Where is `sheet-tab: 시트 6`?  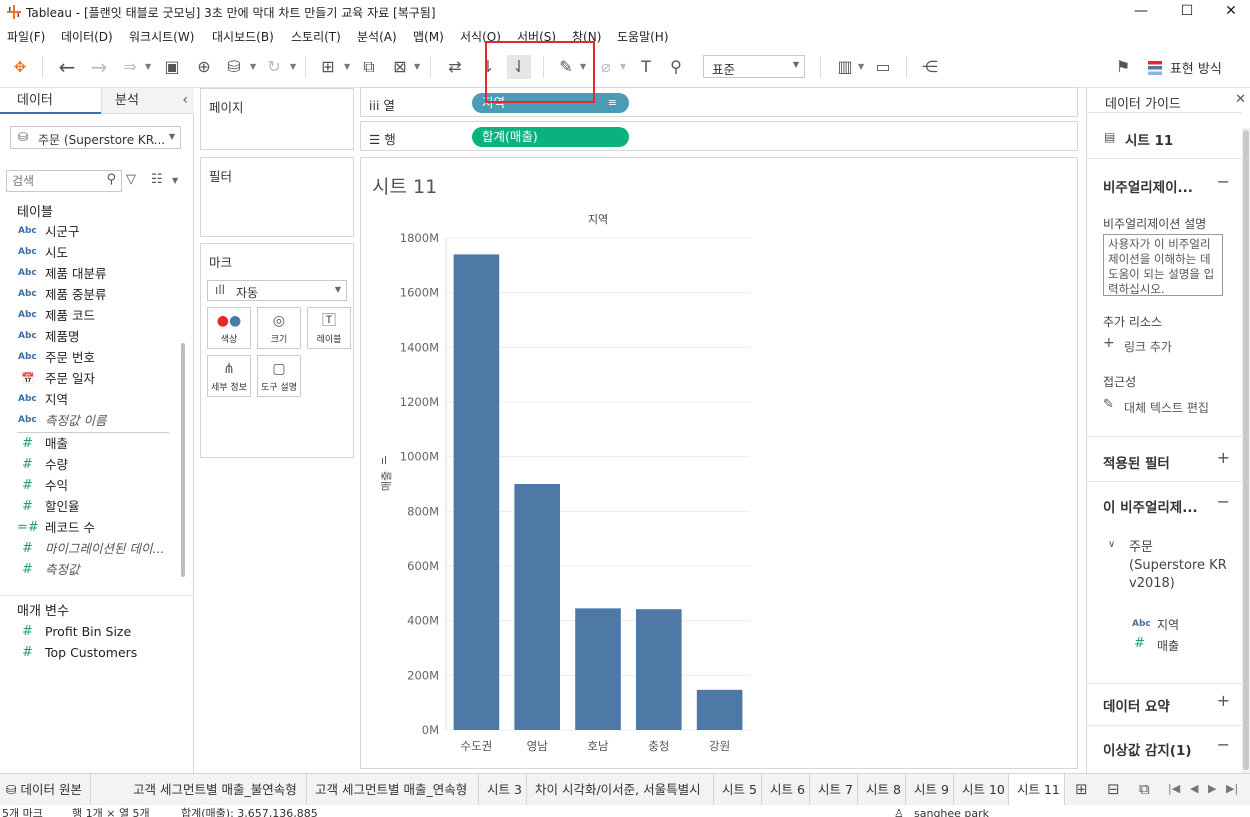 sheet-tab: 시트 6 is located at coordinates (786, 790).